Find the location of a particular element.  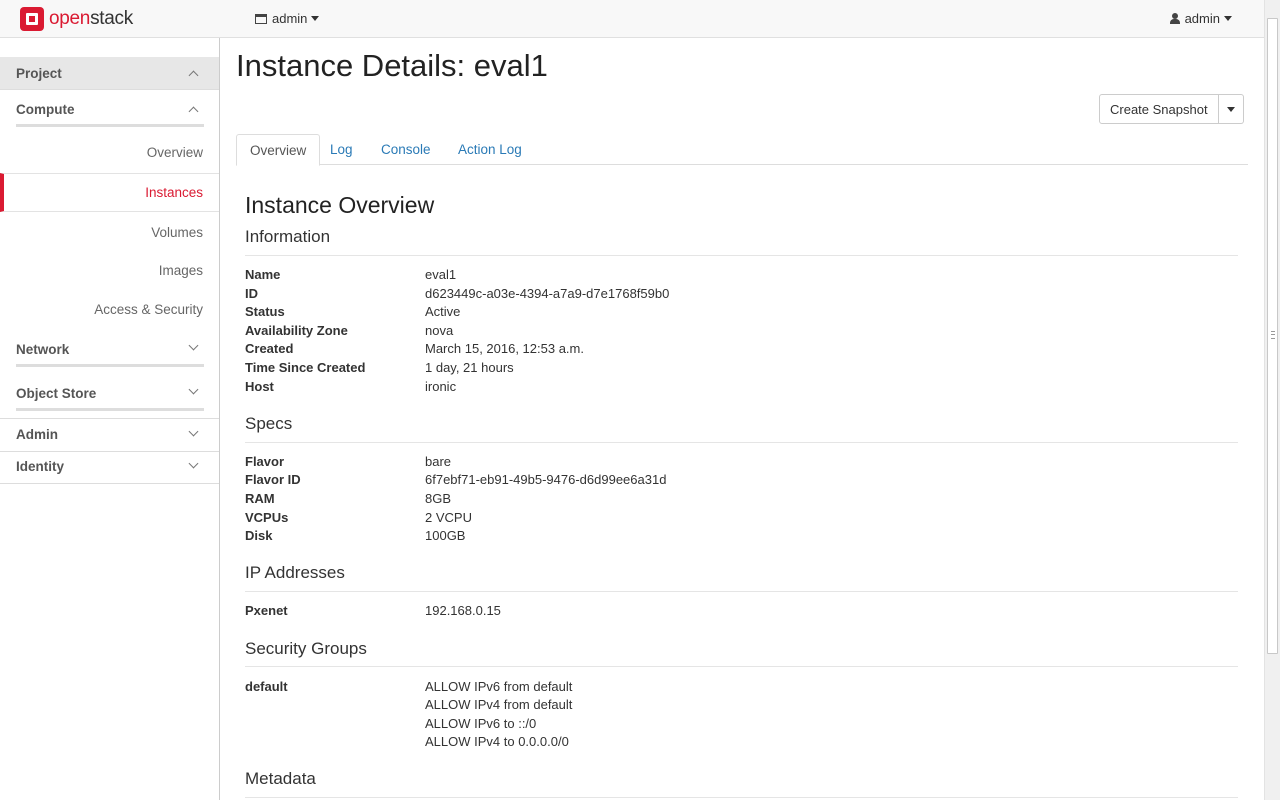

project-selector: admin is located at coordinates (287, 18).